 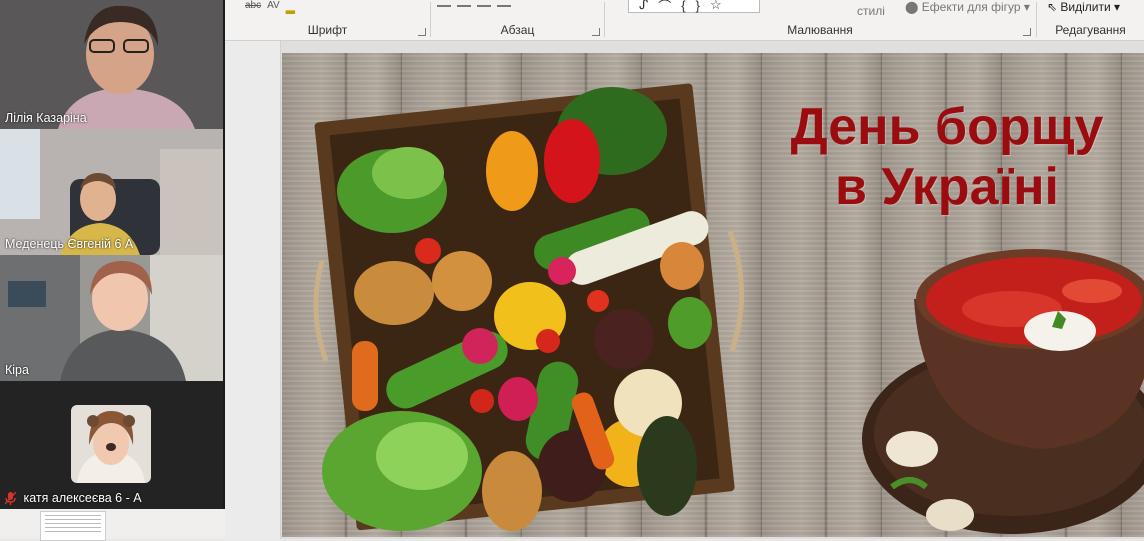 What do you see at coordinates (290, 7) in the screenshot?
I see `text-highlight-icon: ▂` at bounding box center [290, 7].